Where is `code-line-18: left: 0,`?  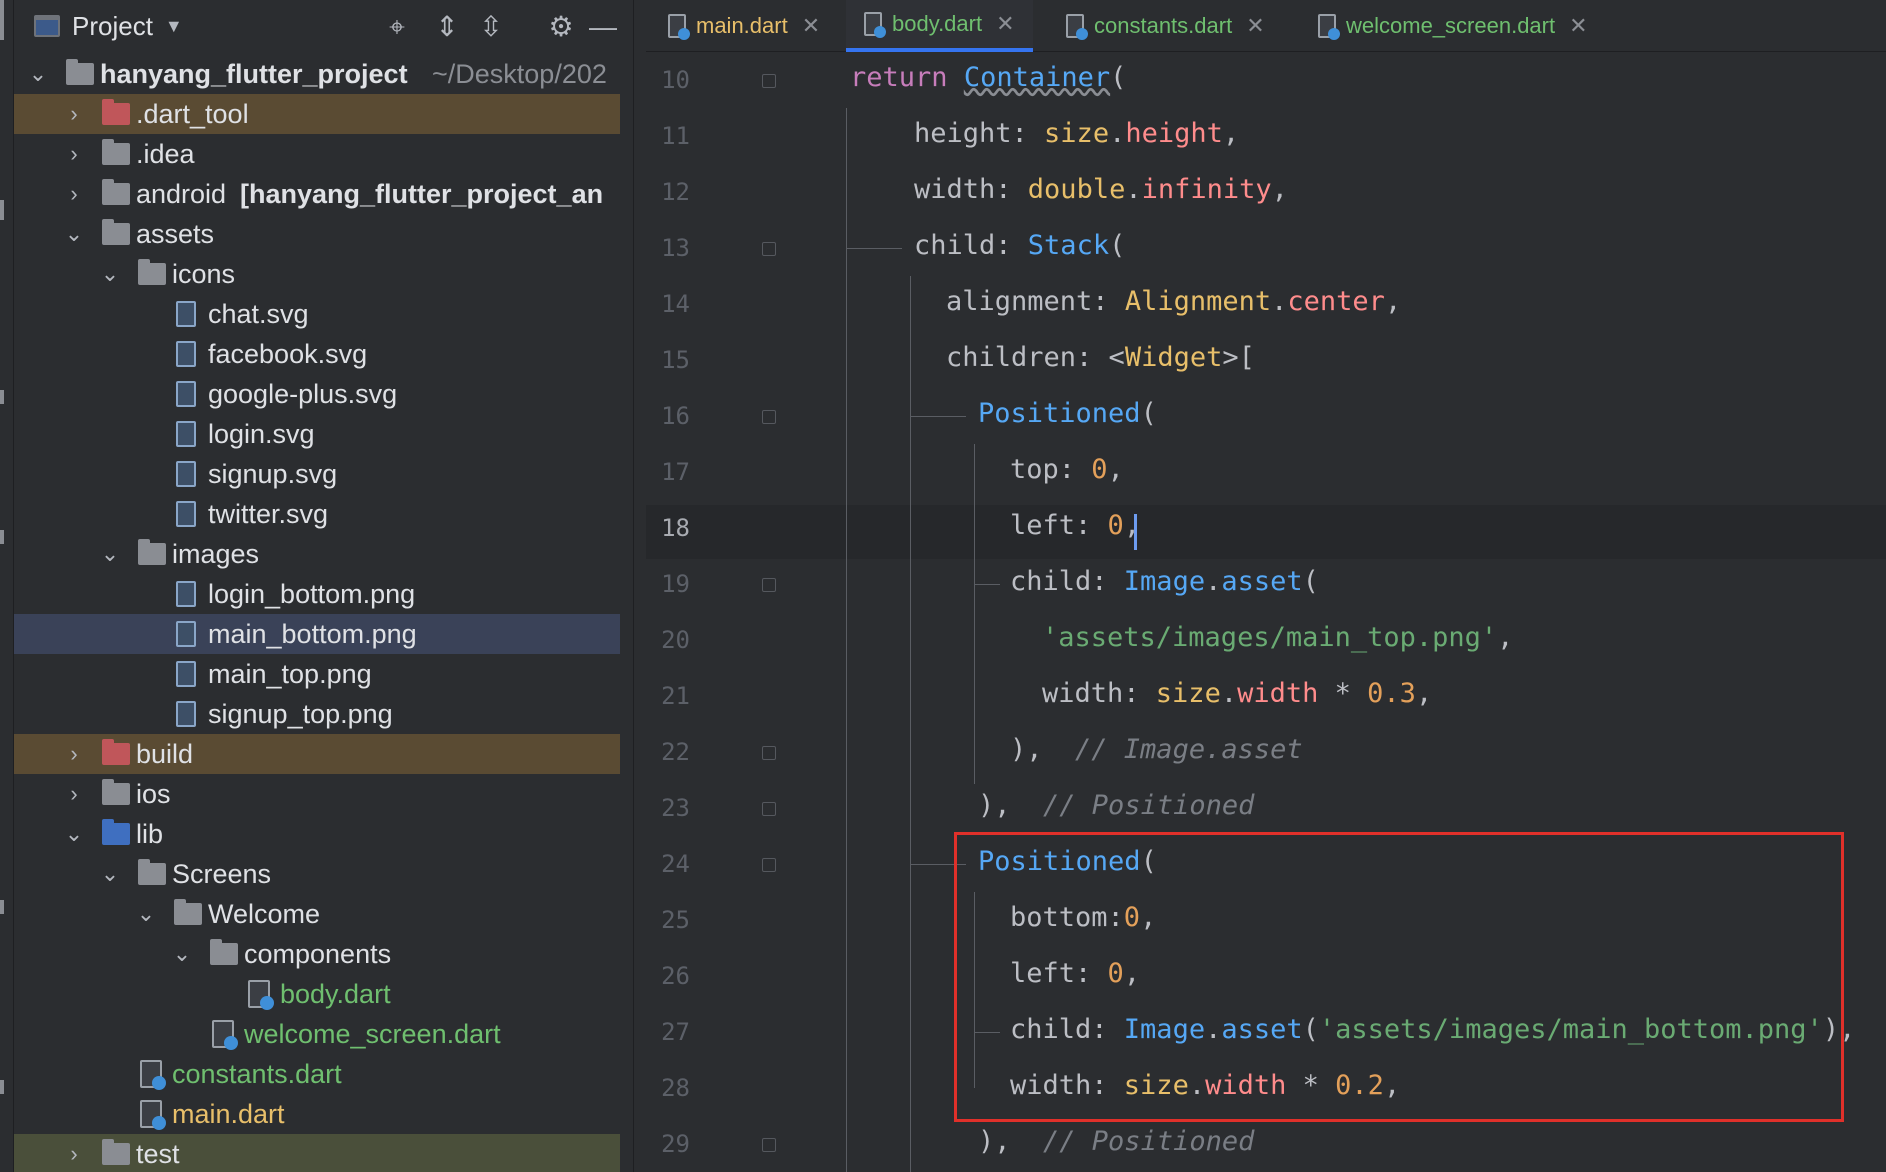 code-line-18: left: 0, is located at coordinates (1075, 525).